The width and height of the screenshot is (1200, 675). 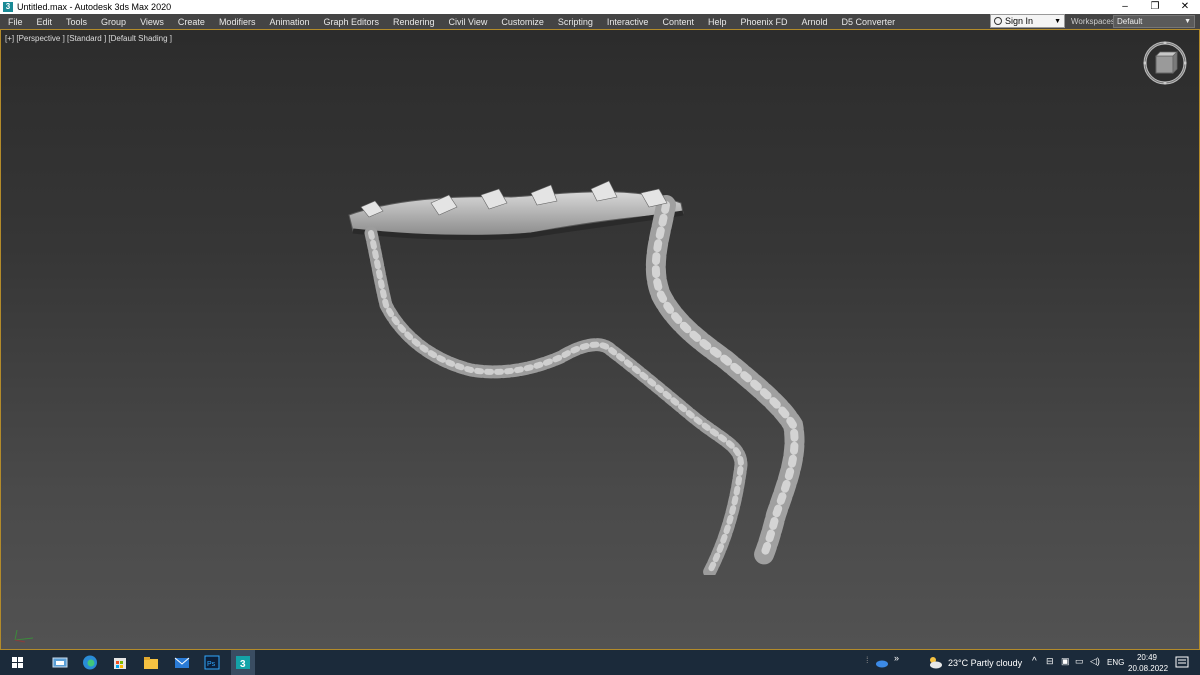 I want to click on menu-file: File, so click(x=15, y=22).